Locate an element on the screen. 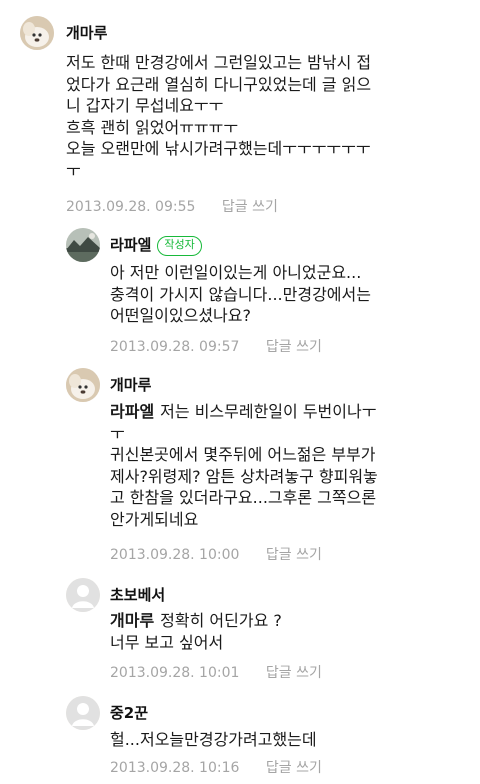 The height and width of the screenshot is (784, 480). comment-meta: 2013.09.28. 10:01 답글 쓰기 is located at coordinates (216, 672).